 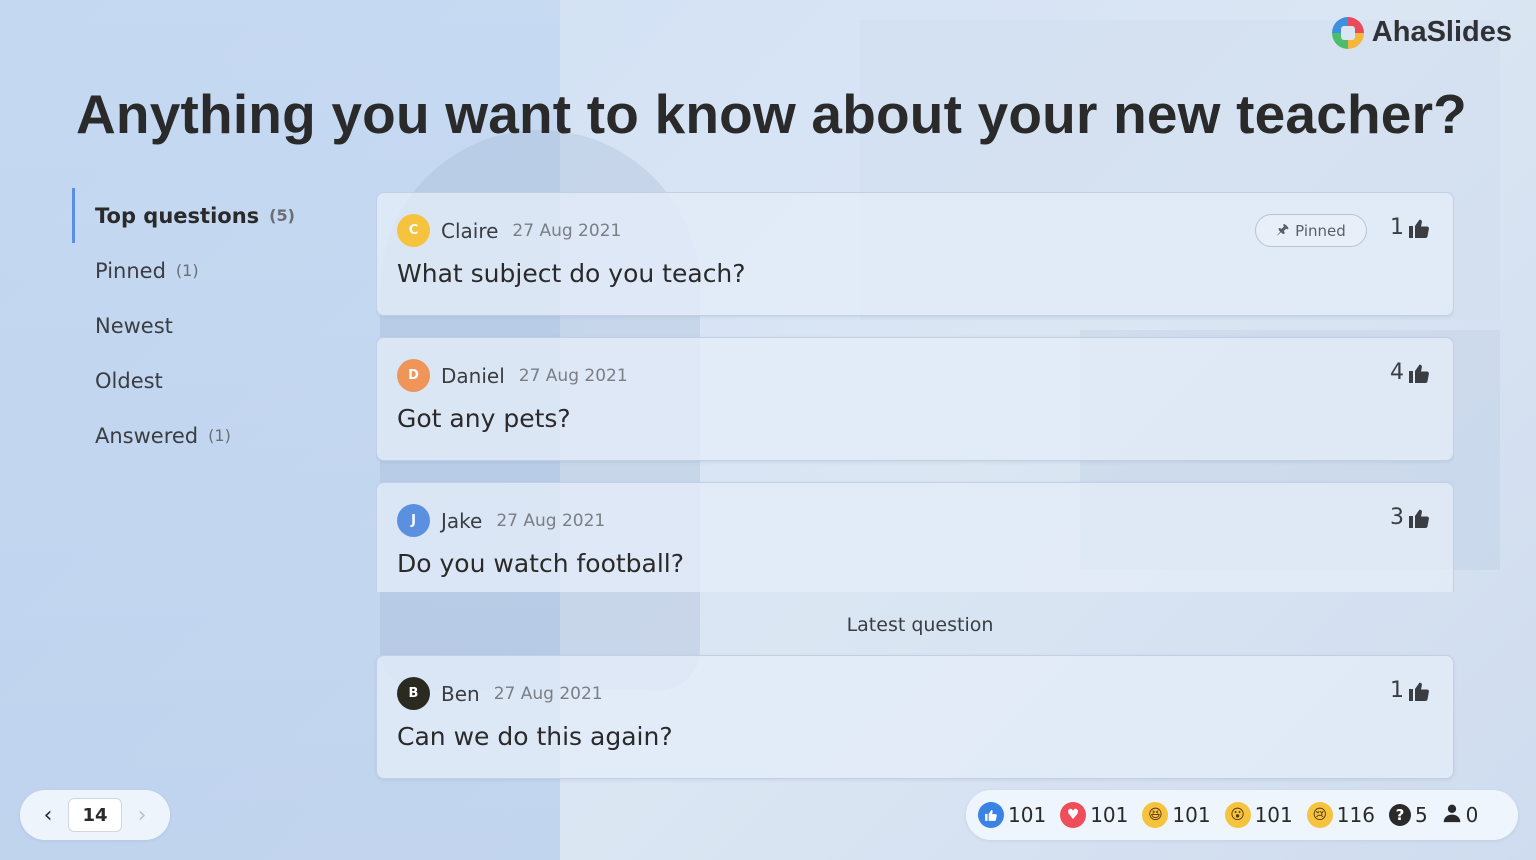 What do you see at coordinates (413, 230) in the screenshot?
I see `avatar: C` at bounding box center [413, 230].